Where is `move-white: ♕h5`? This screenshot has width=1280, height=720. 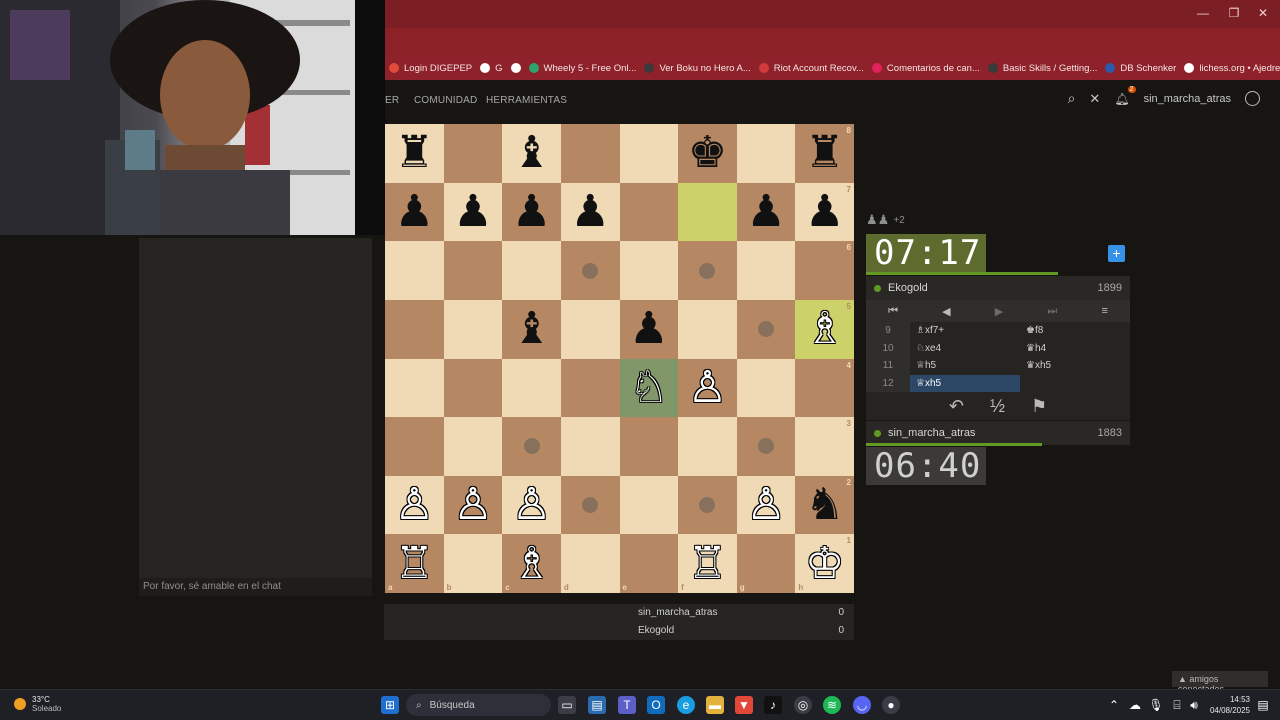 move-white: ♕h5 is located at coordinates (965, 366).